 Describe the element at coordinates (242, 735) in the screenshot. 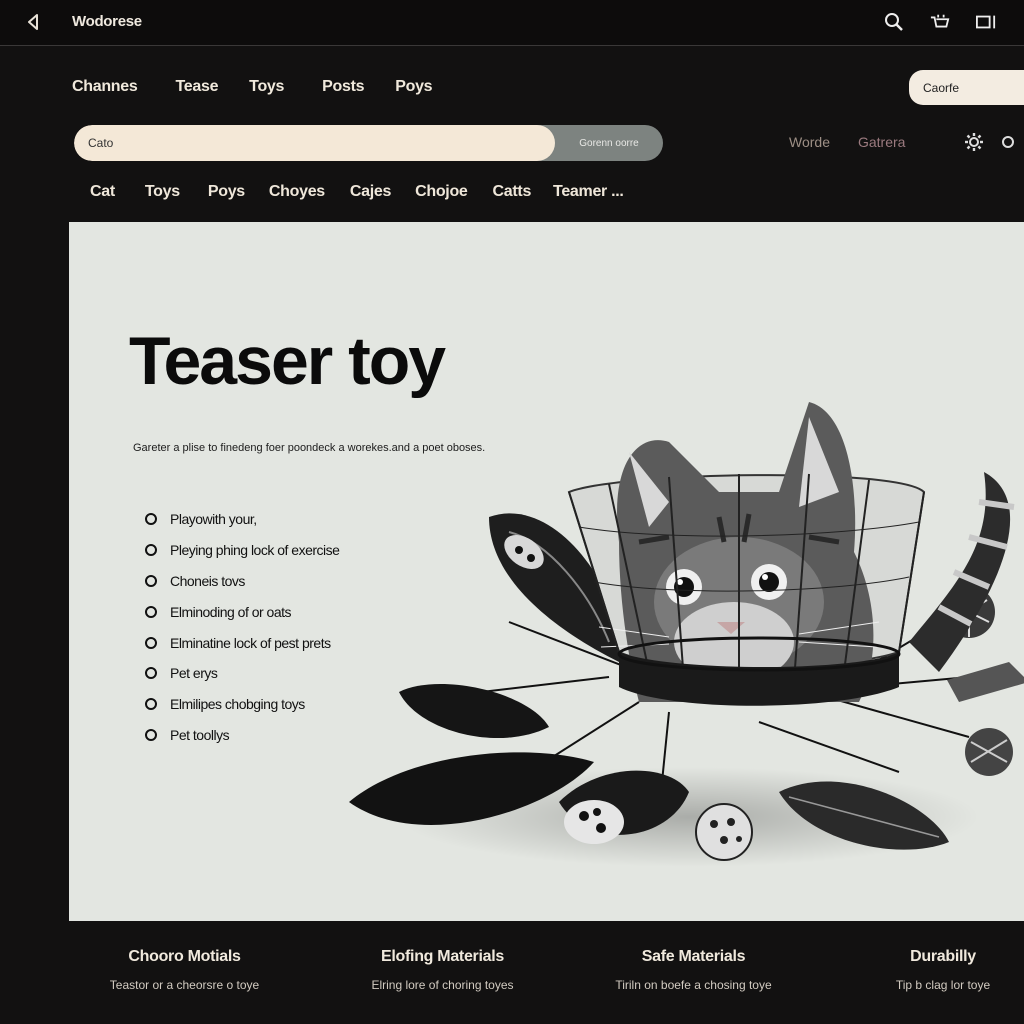

I see `list-item: Pet toollys` at that location.